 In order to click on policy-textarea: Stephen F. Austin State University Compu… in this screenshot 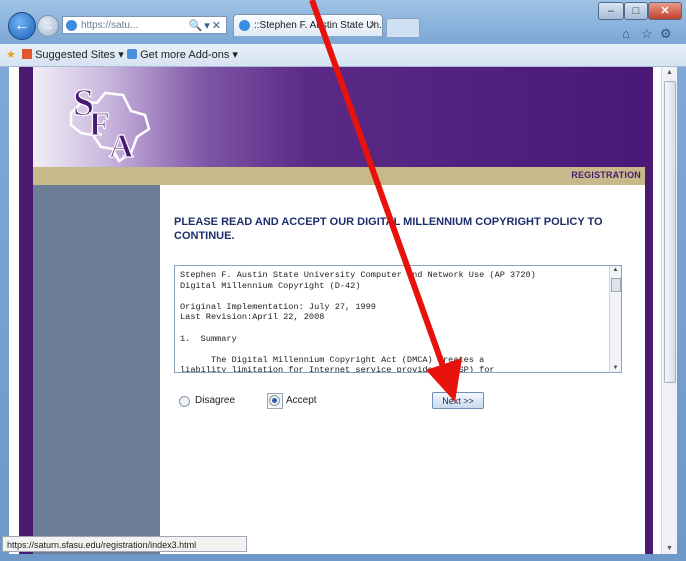, I will do `click(398, 319)`.